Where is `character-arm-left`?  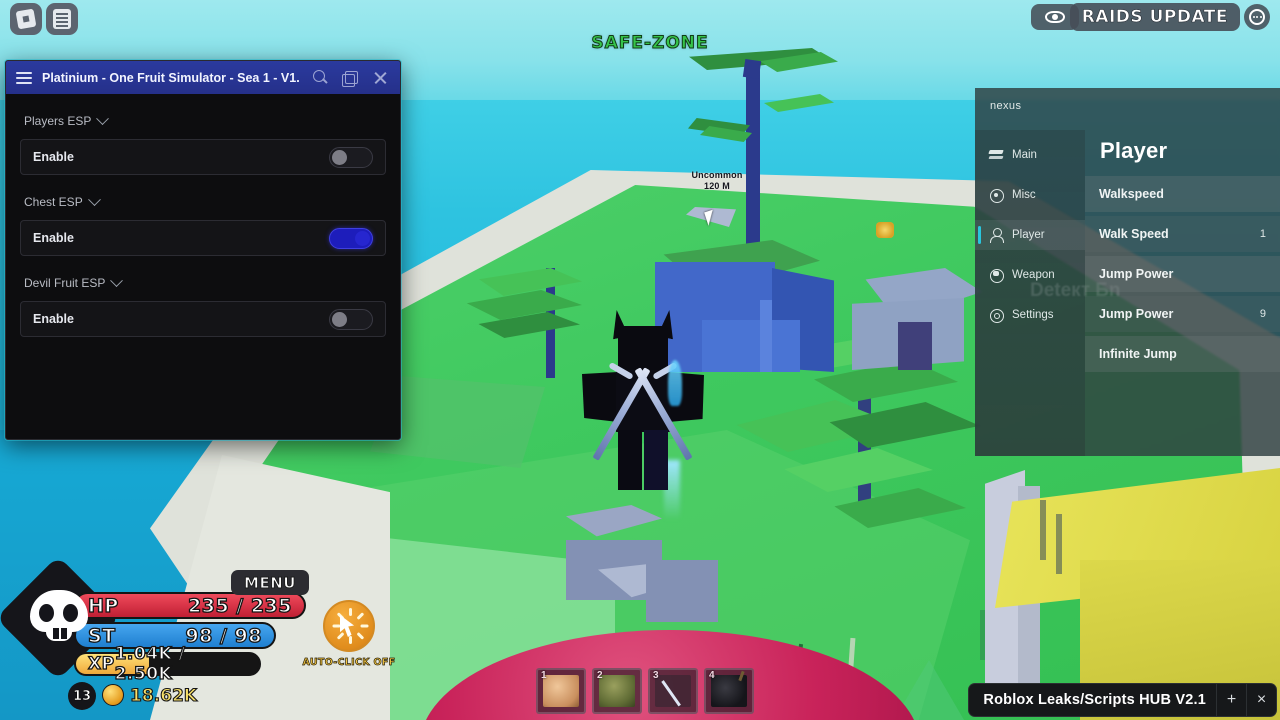
character-arm-left is located at coordinates (600, 397).